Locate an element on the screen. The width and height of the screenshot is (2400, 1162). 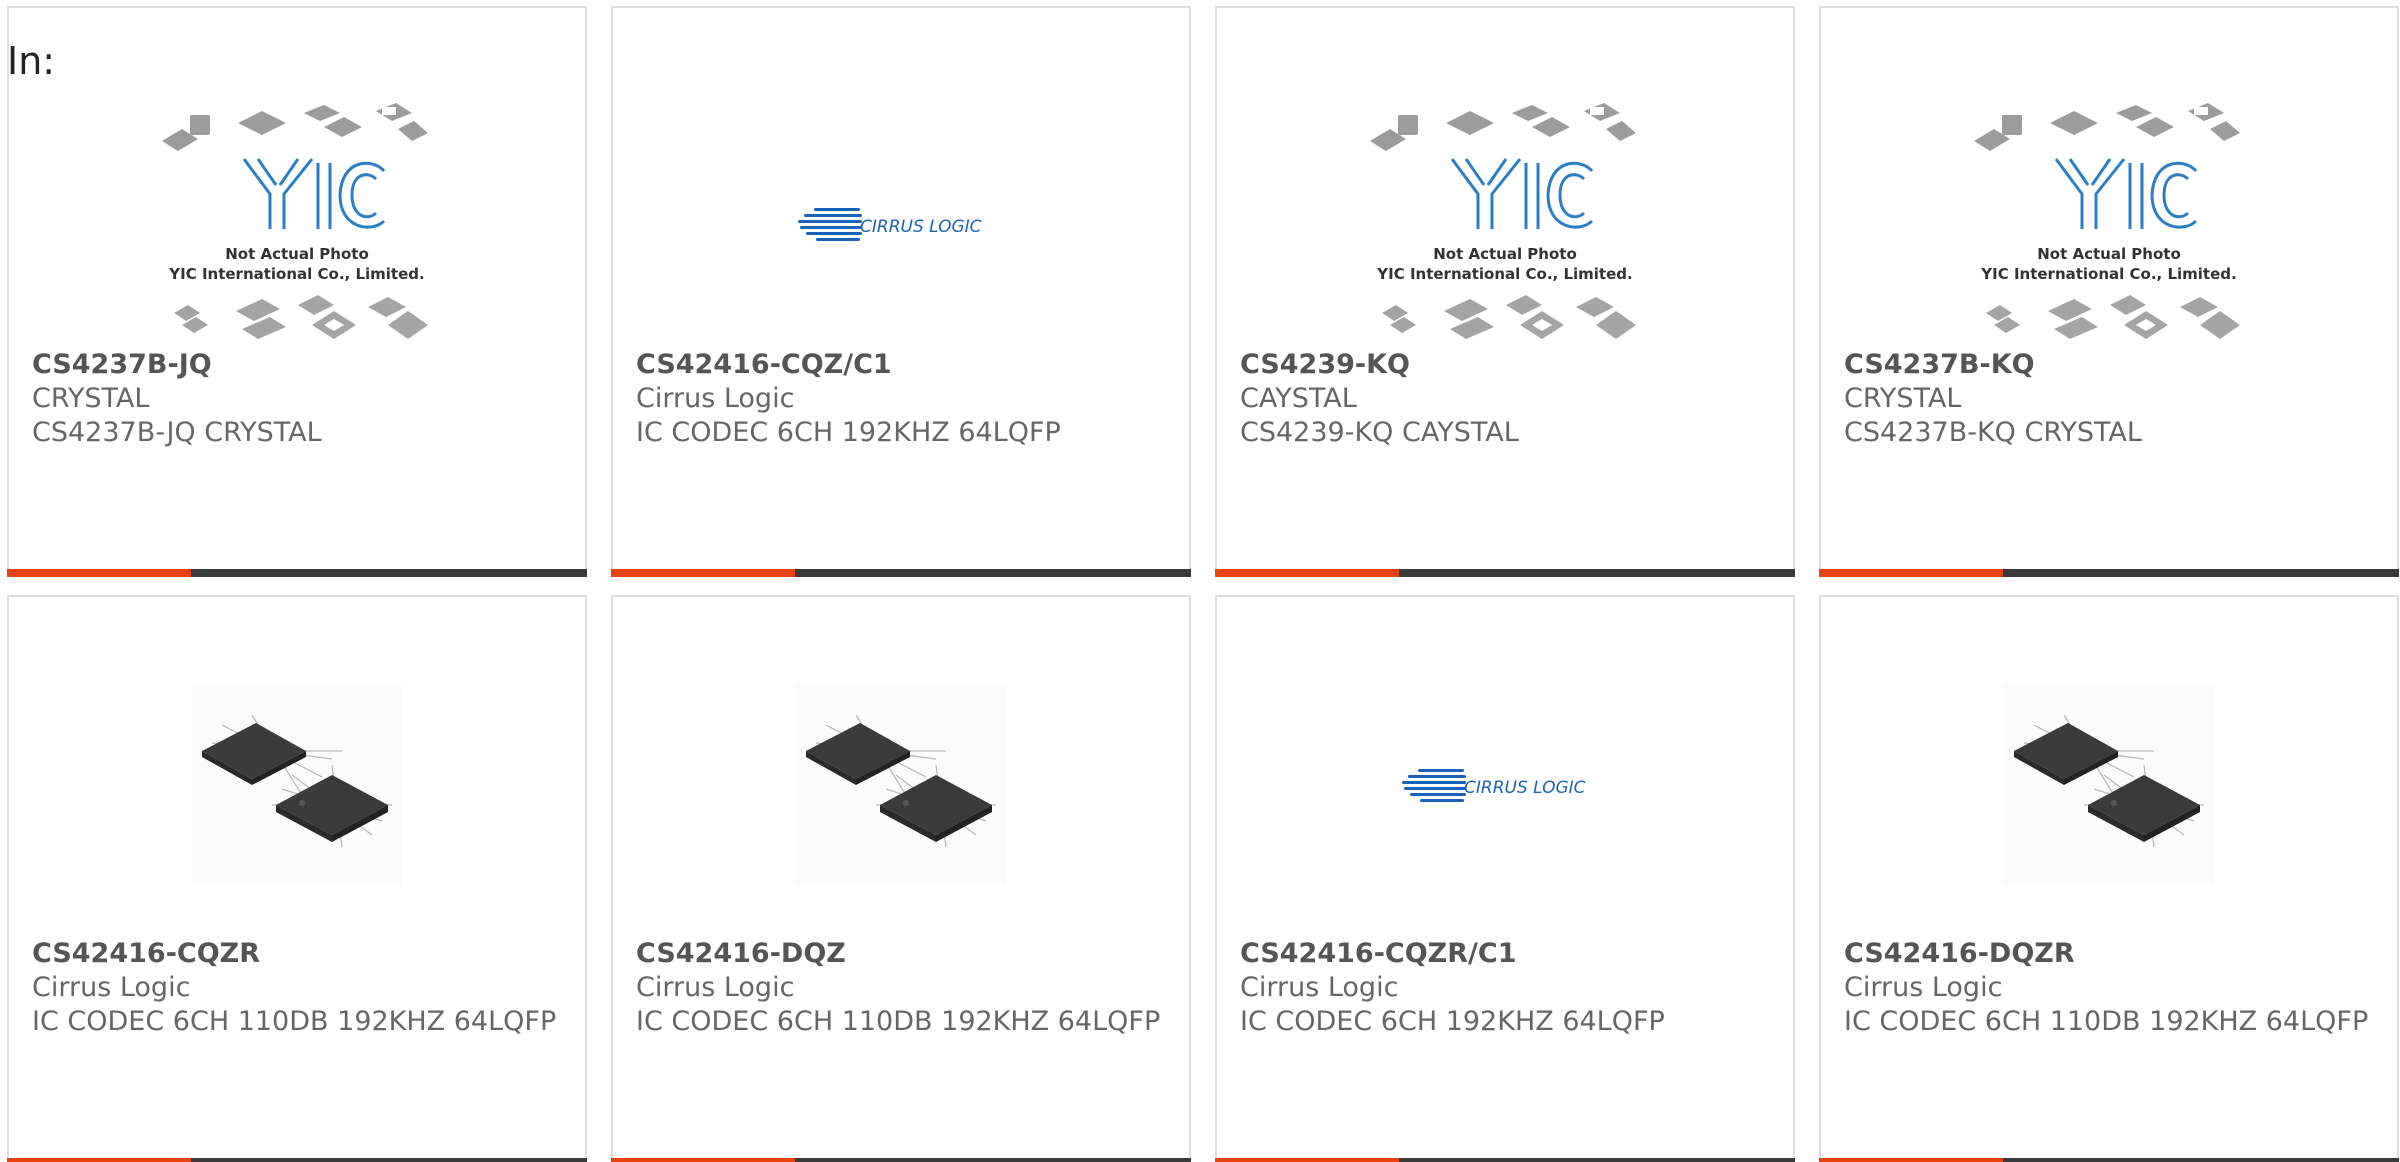
part-number-link: CS4239-KQ is located at coordinates (1506, 365).